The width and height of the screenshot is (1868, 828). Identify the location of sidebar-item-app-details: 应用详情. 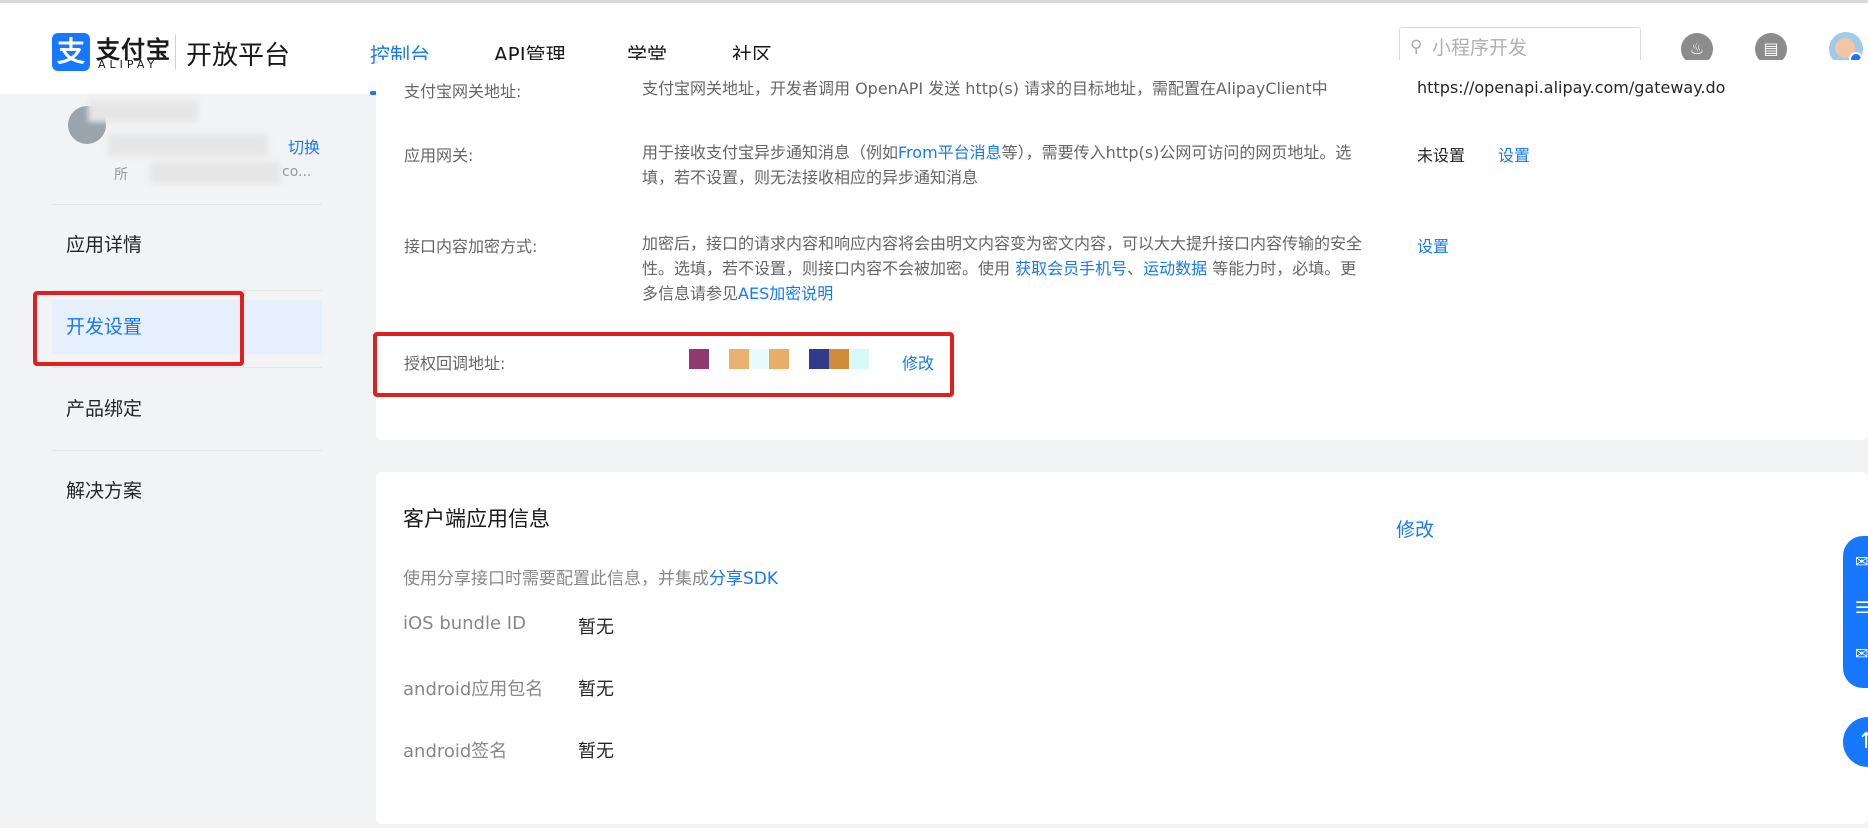
(187, 245).